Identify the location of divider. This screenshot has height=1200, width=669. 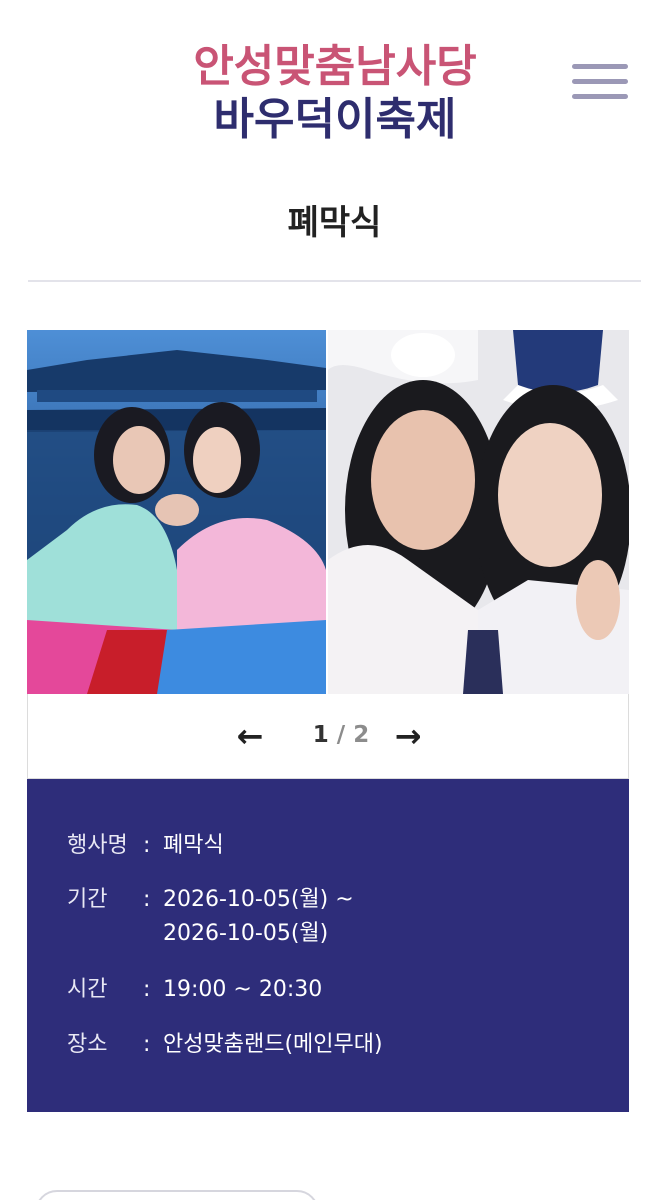
(334, 281).